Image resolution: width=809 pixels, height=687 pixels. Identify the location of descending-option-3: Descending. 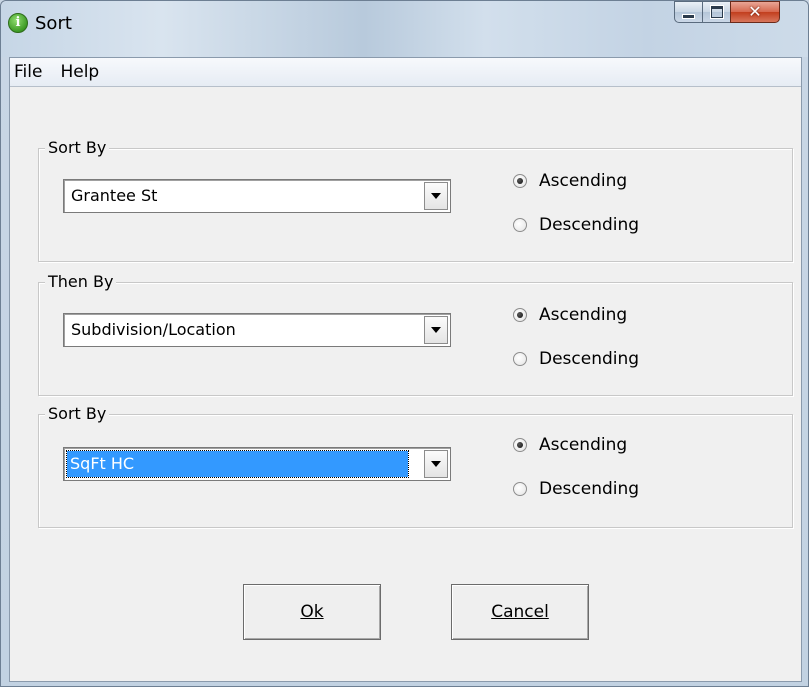
(576, 489).